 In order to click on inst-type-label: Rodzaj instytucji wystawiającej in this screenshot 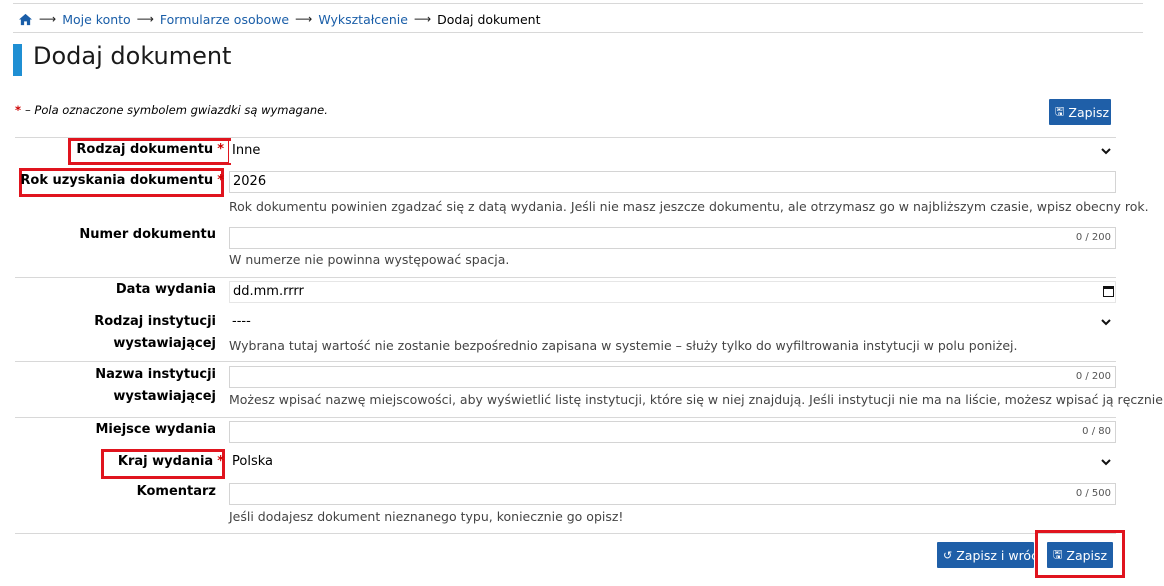, I will do `click(155, 332)`.